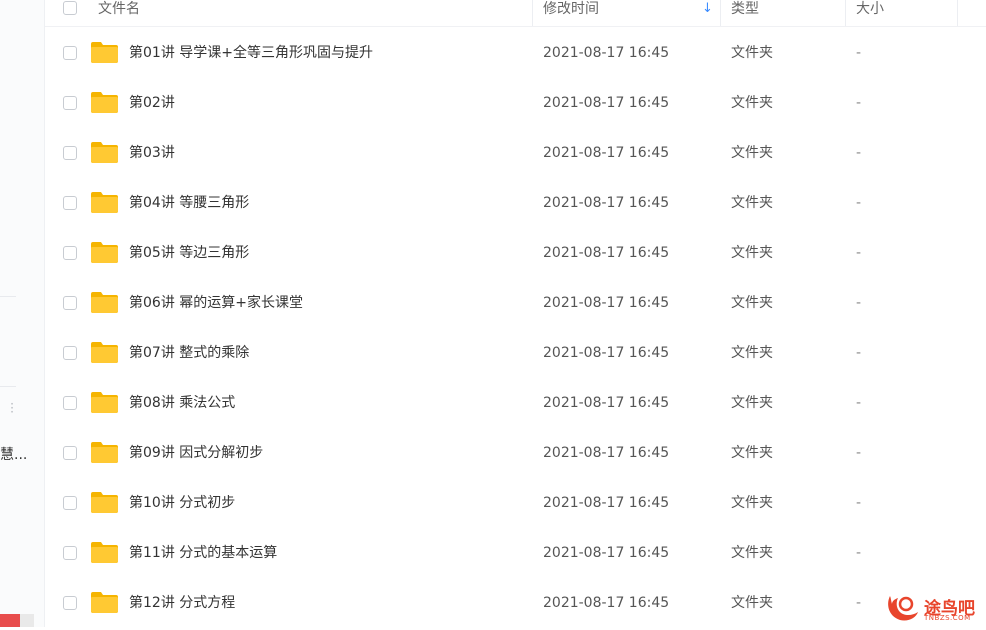  Describe the element at coordinates (947, 618) in the screenshot. I see `watermark-subtext: TNBZS.COM` at that location.